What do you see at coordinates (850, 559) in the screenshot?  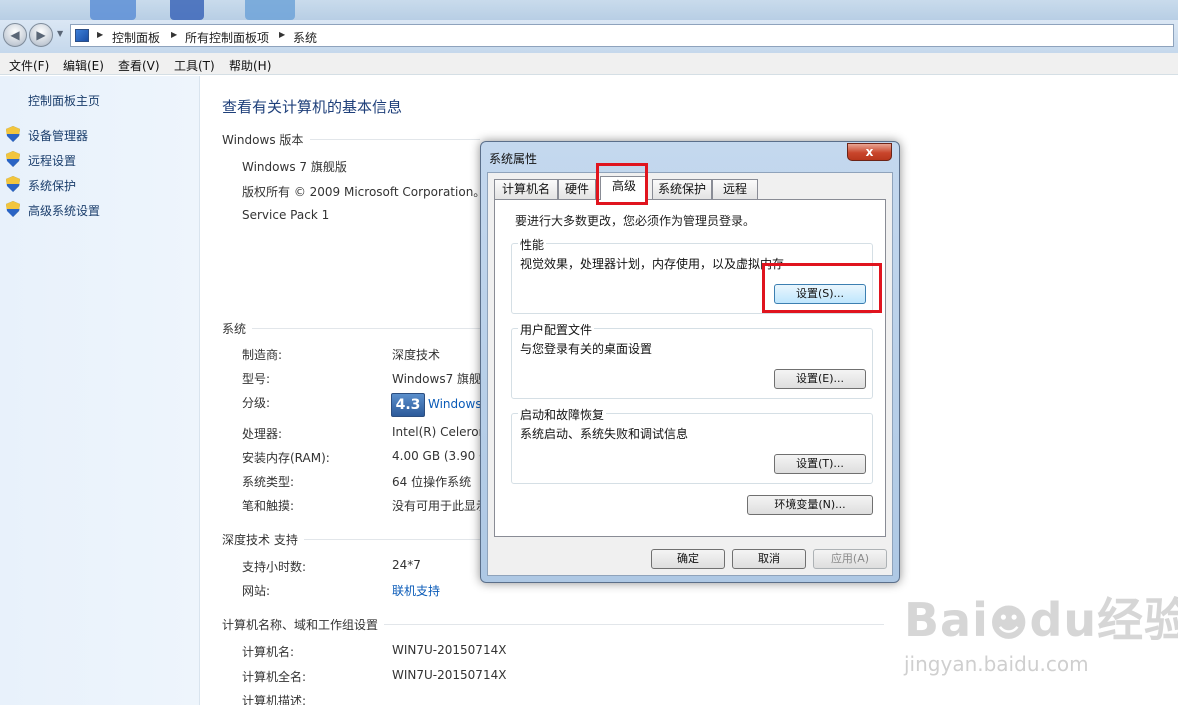 I see `apply-button: 应用(A)` at bounding box center [850, 559].